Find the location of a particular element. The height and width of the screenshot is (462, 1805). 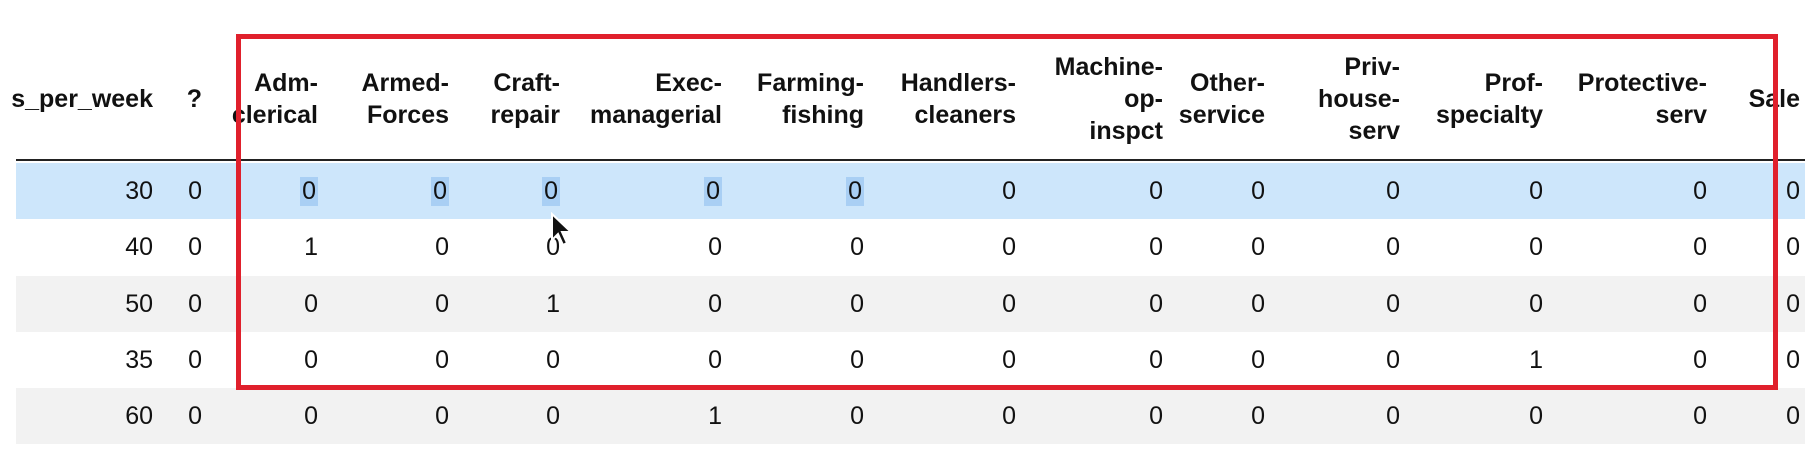

table-row: 60 0 0 0 0 1 0 0 0 0 0 0 0 0 is located at coordinates (910, 416).